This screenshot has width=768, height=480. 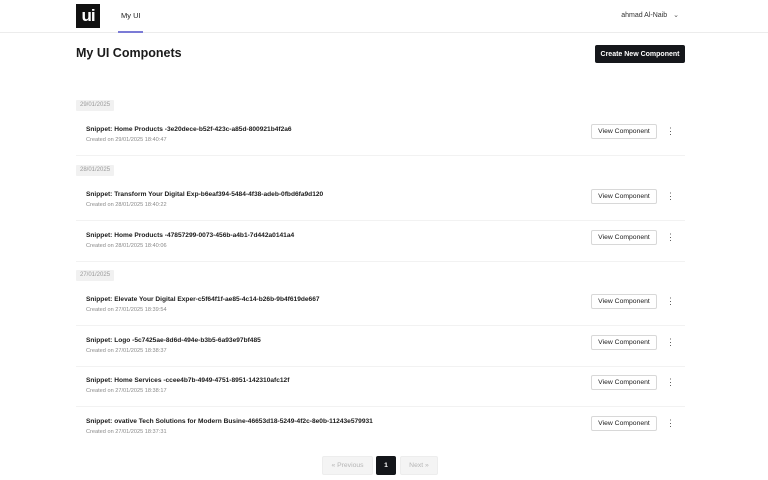 What do you see at coordinates (126, 140) in the screenshot?
I see `created-timestamp: Created on 29/01/2025 18:40:47` at bounding box center [126, 140].